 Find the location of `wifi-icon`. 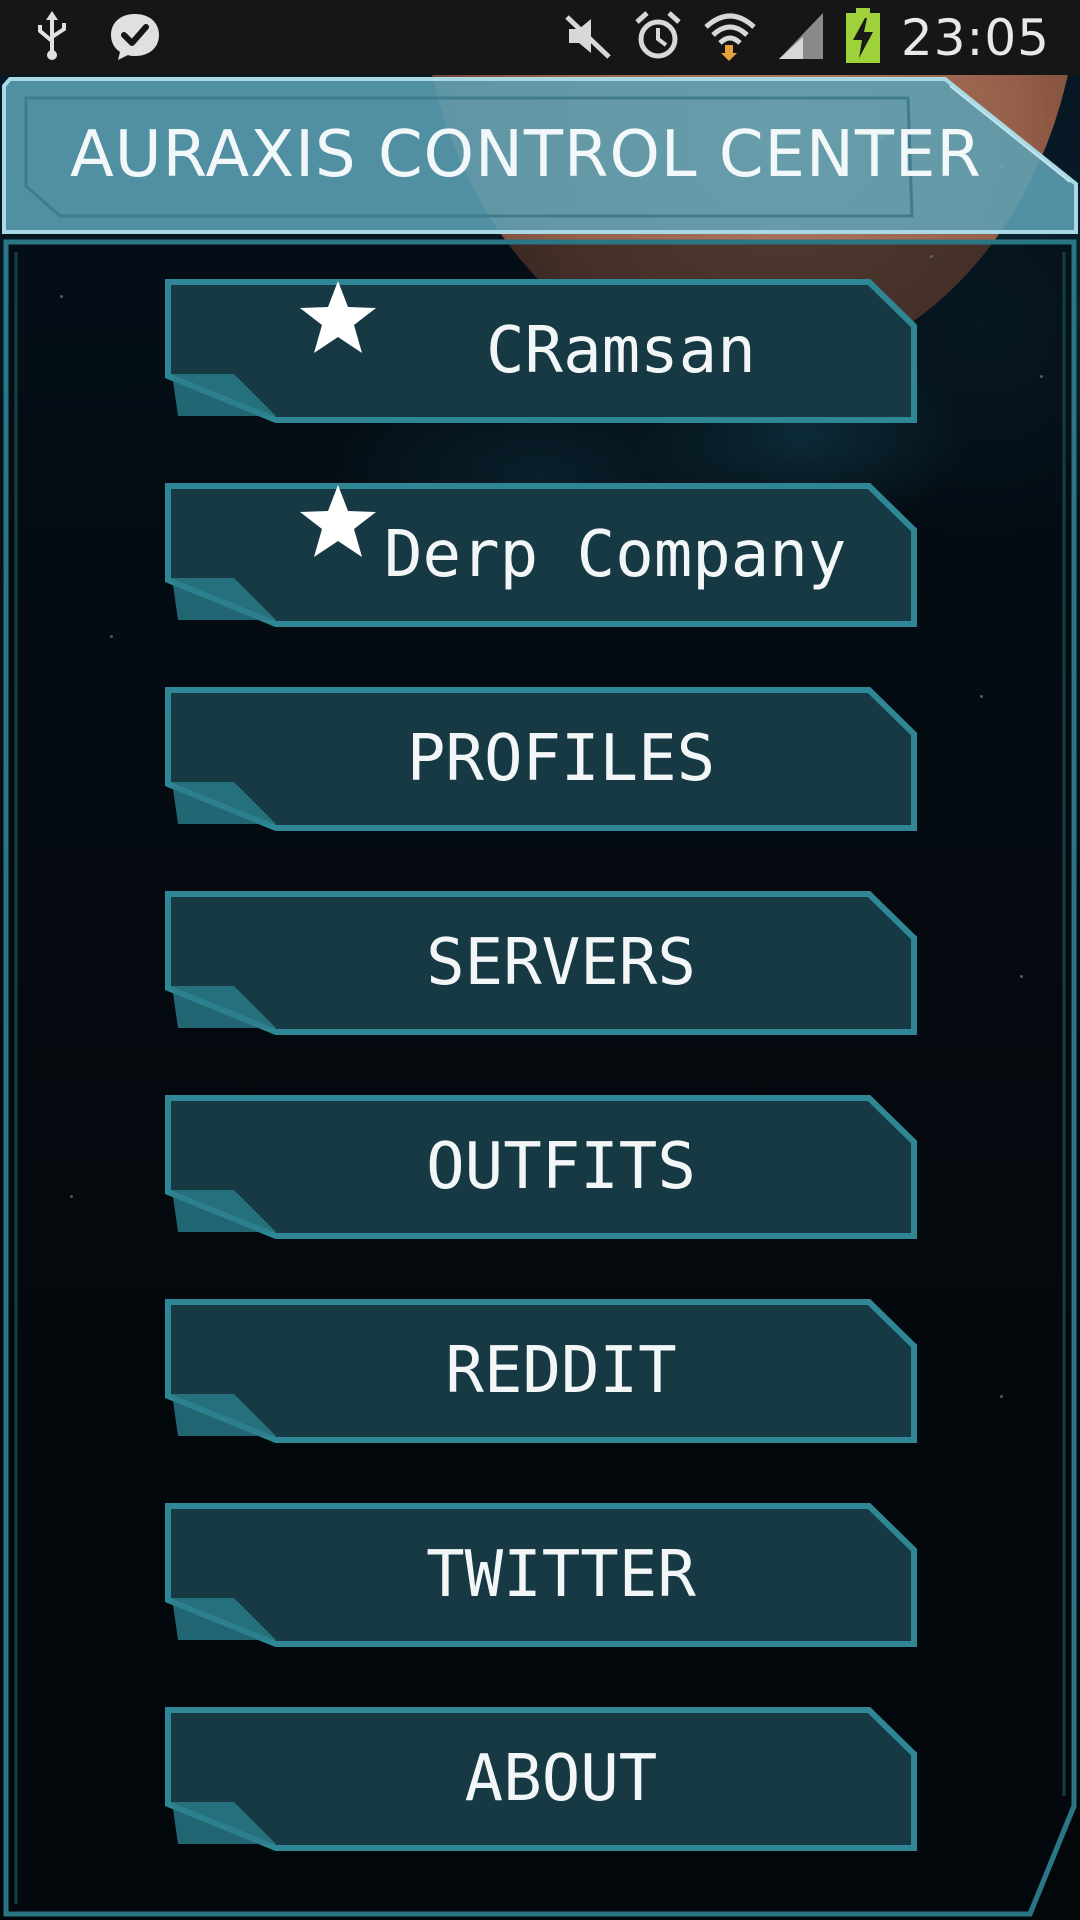

wifi-icon is located at coordinates (730, 38).